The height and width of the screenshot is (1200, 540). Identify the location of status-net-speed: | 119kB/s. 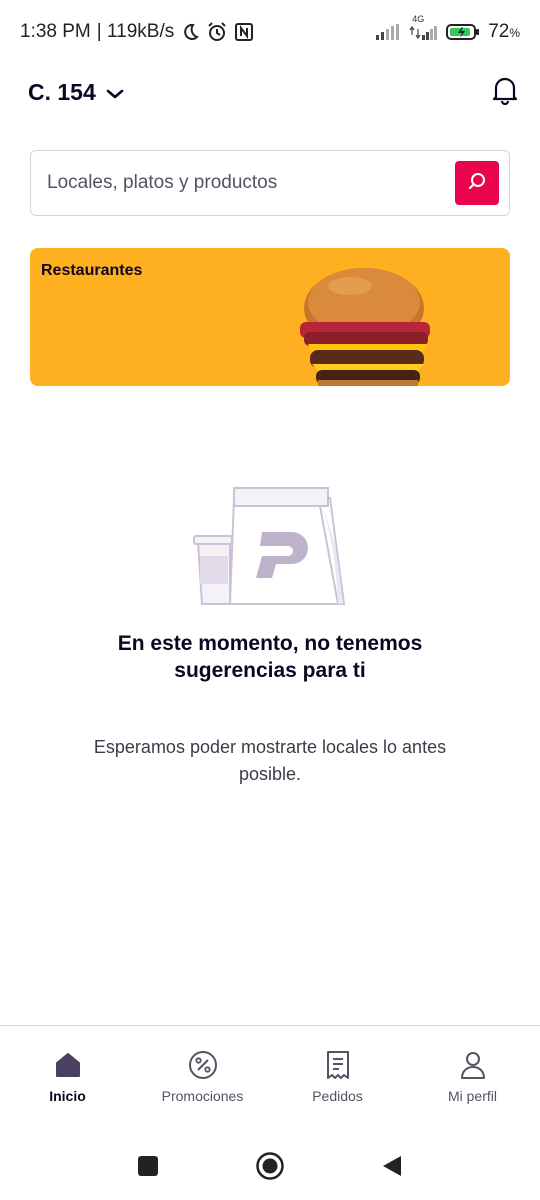
(135, 31).